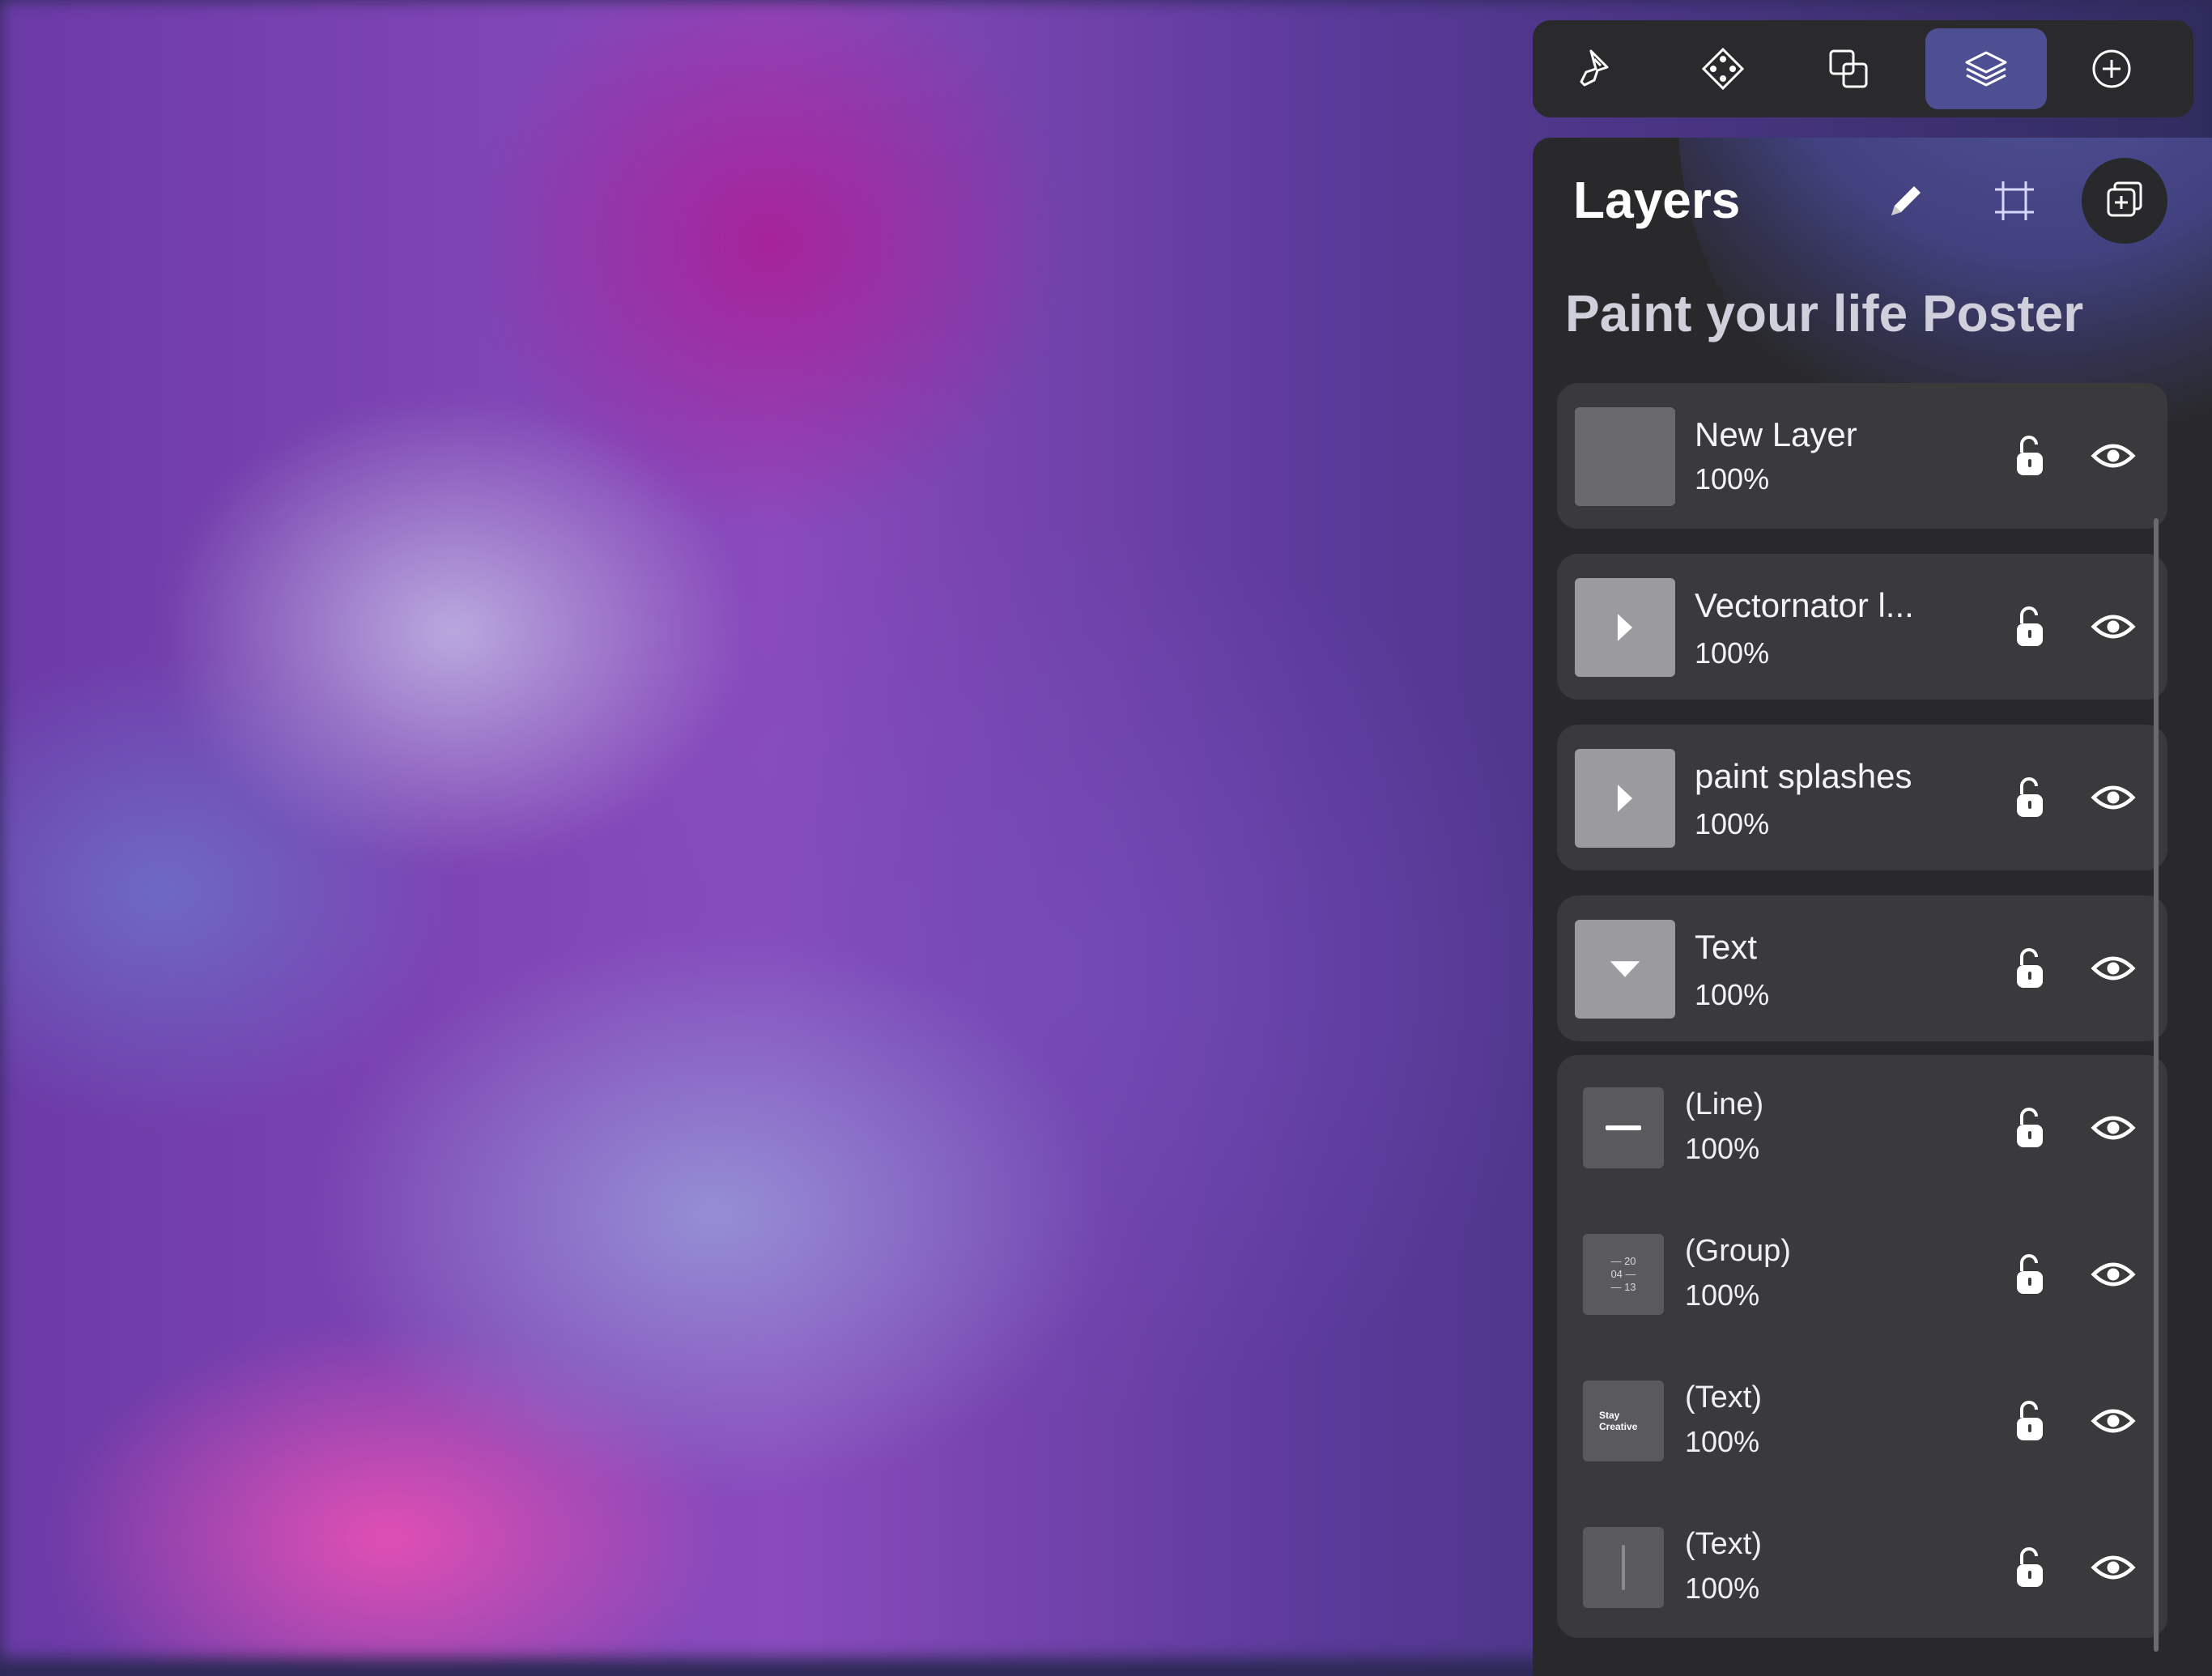  What do you see at coordinates (1862, 1128) in the screenshot?
I see `sublayer-row: (Line) 100%` at bounding box center [1862, 1128].